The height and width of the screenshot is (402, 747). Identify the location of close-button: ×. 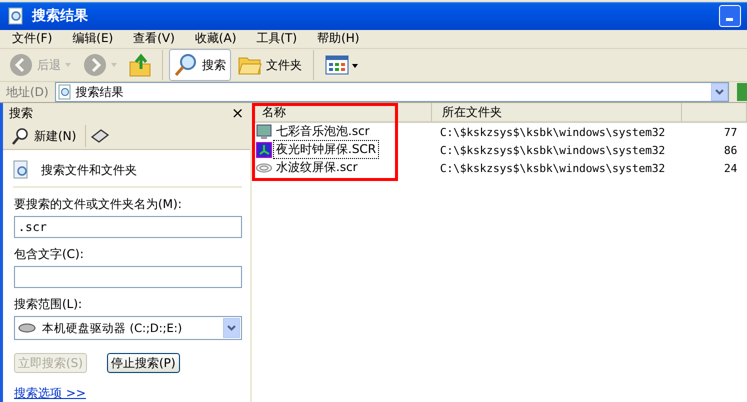
(237, 113).